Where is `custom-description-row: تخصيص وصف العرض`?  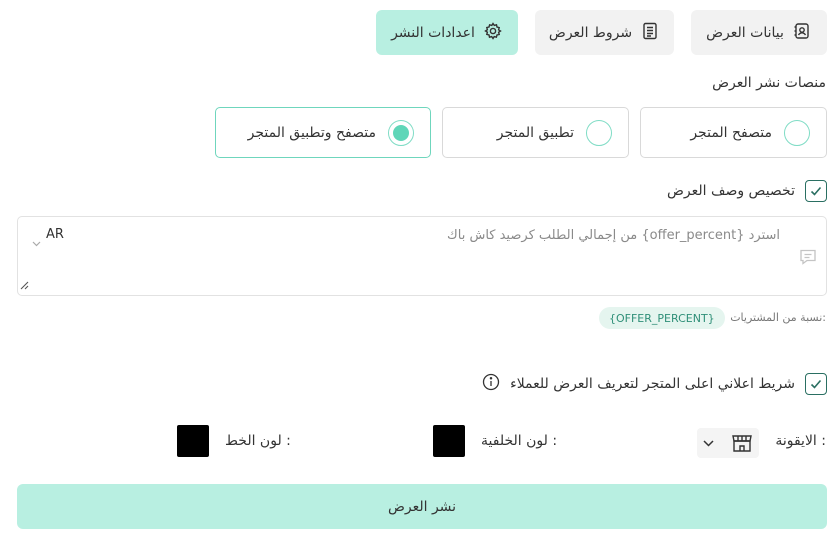
custom-description-row: تخصيص وصف العرض is located at coordinates (747, 191).